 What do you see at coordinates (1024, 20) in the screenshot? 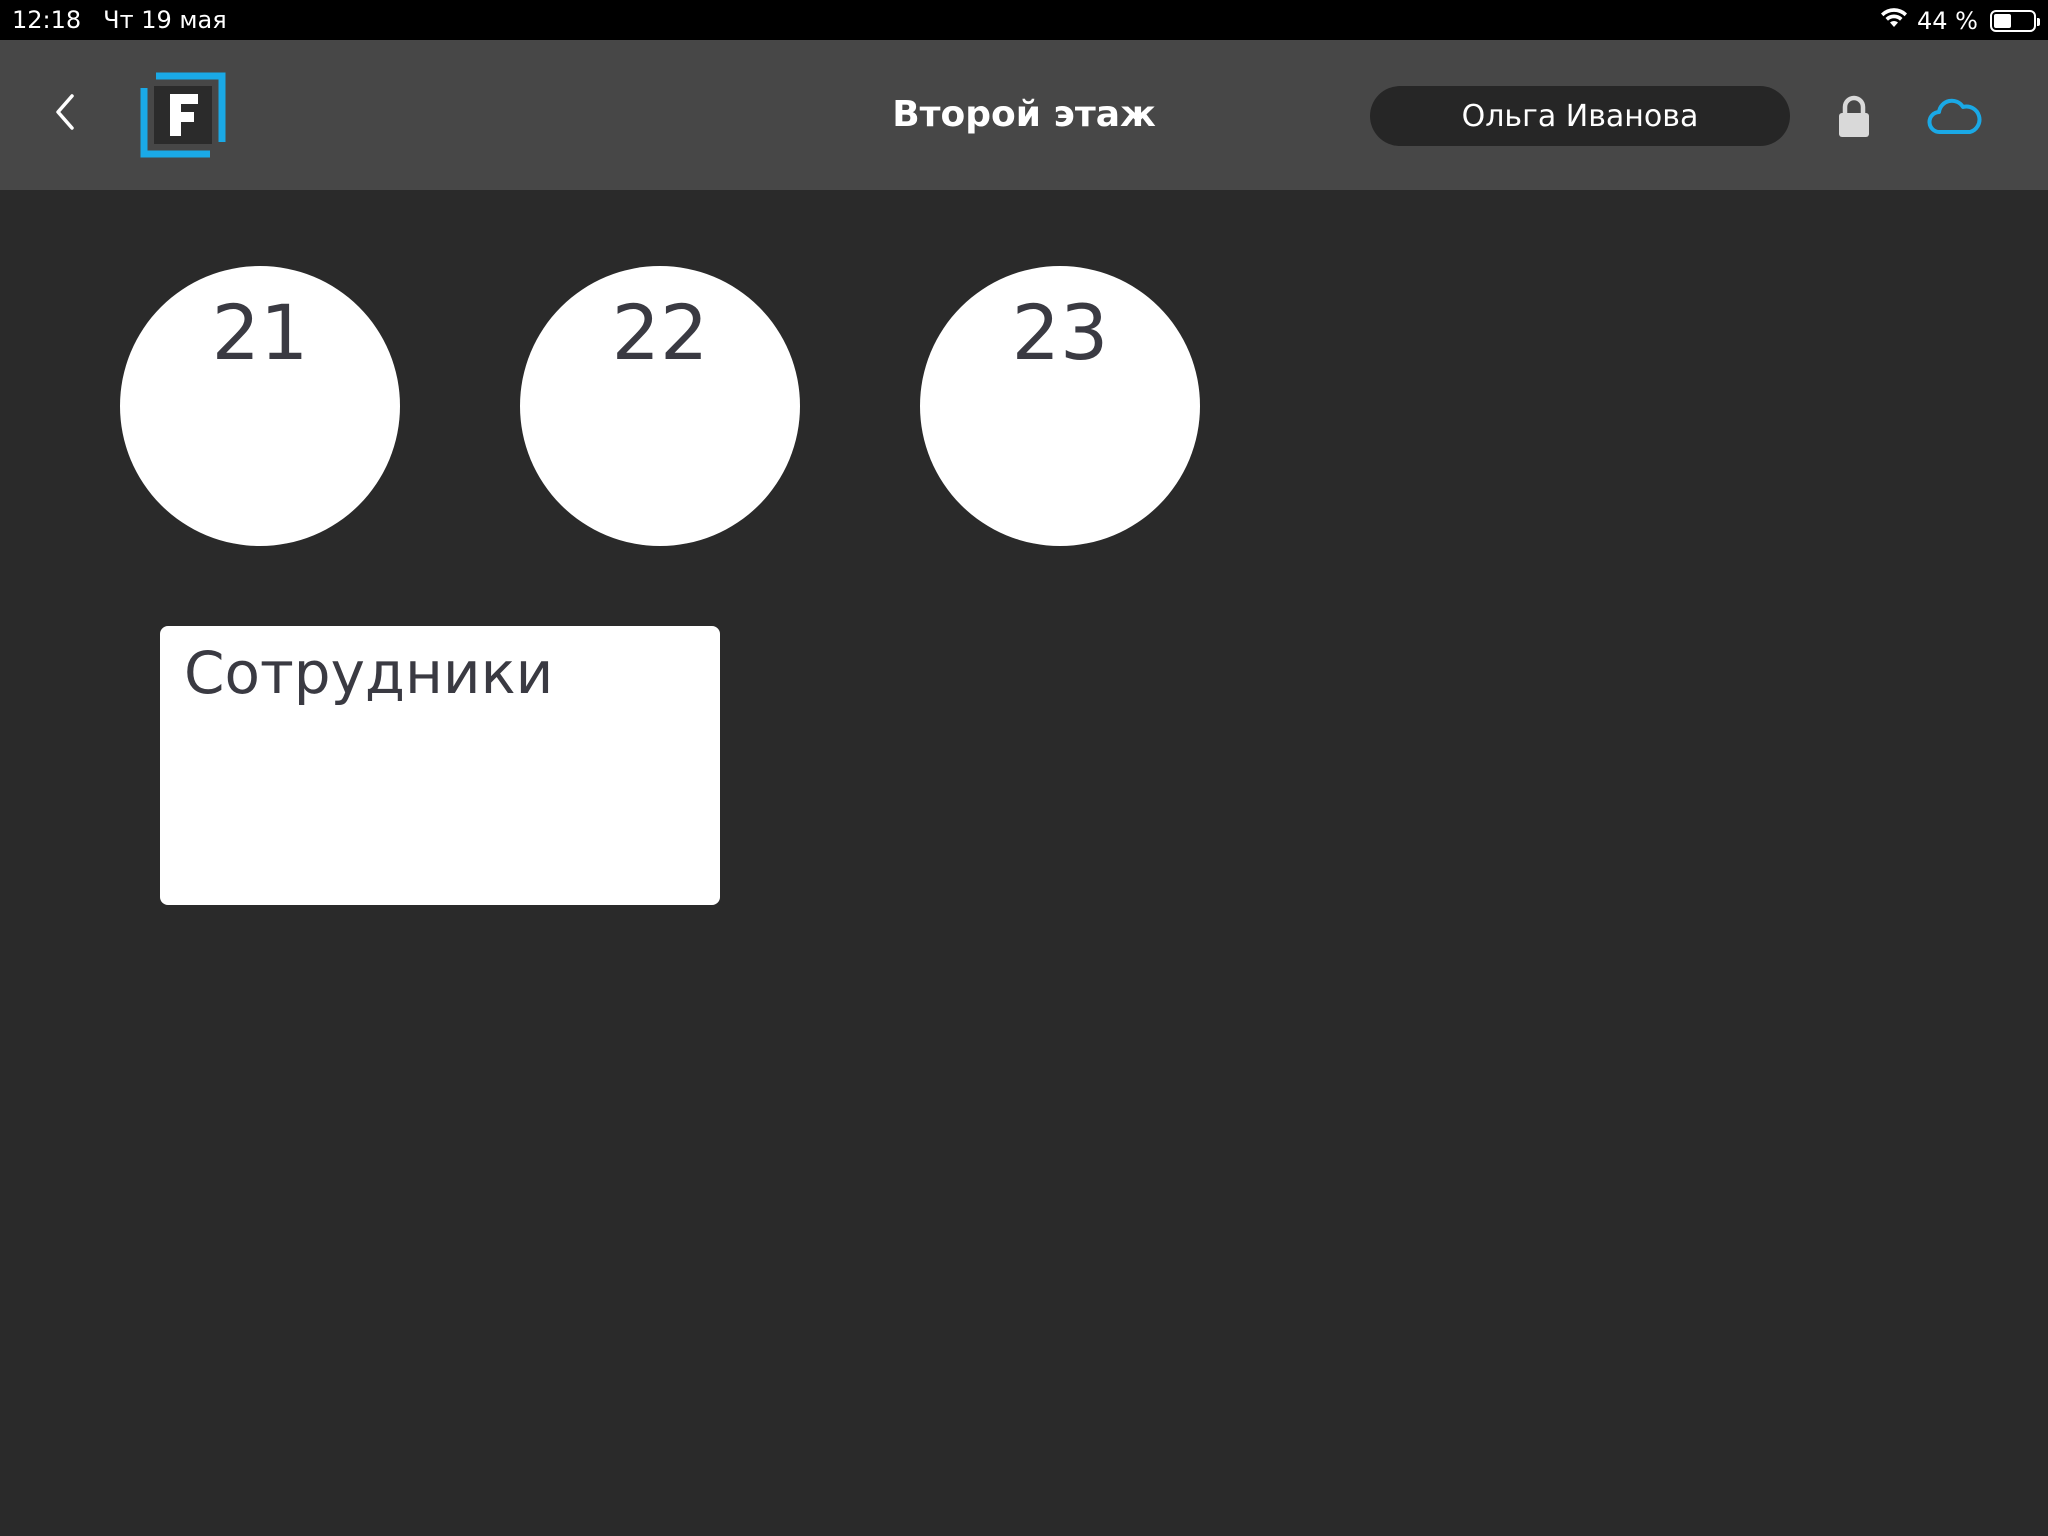
I see `status-bar: 12:18 Чт 19 мая 44 %` at bounding box center [1024, 20].